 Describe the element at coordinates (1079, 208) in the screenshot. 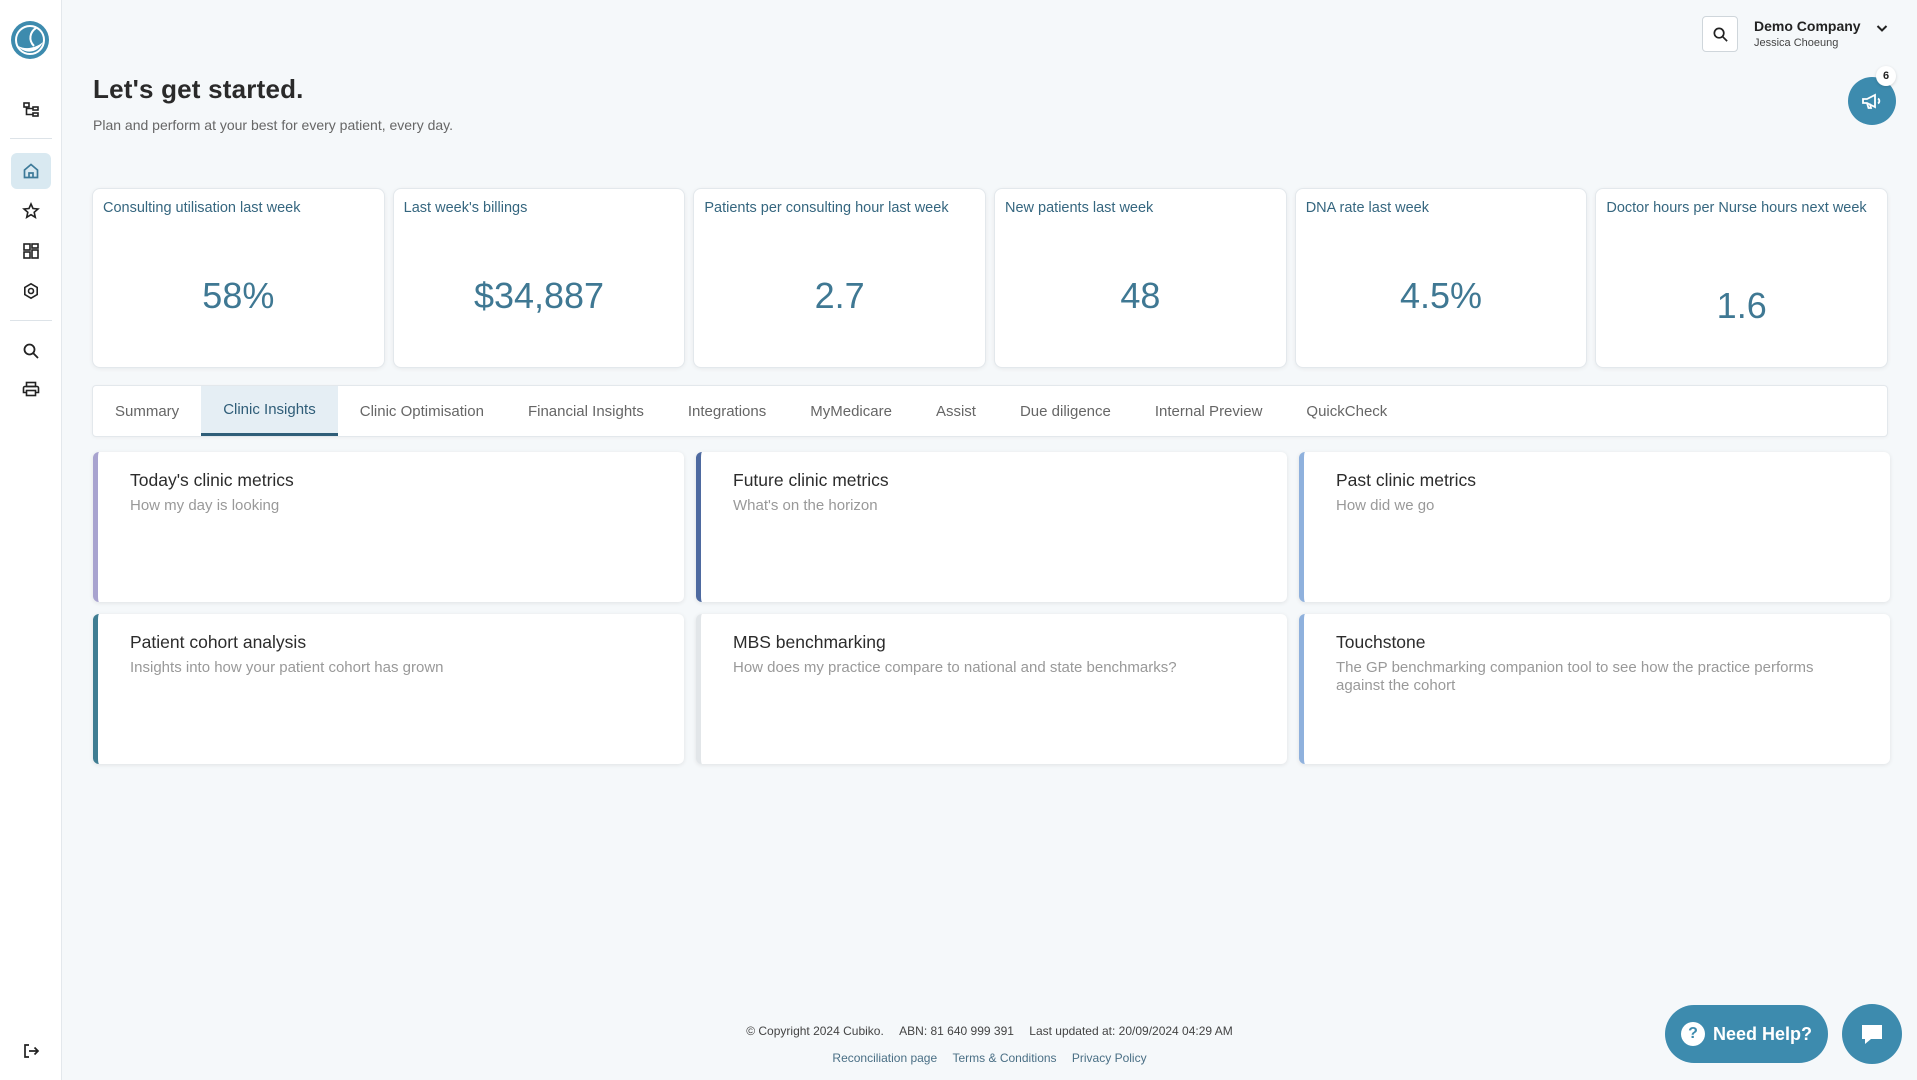

I see `kpi-label: New patients last week` at that location.